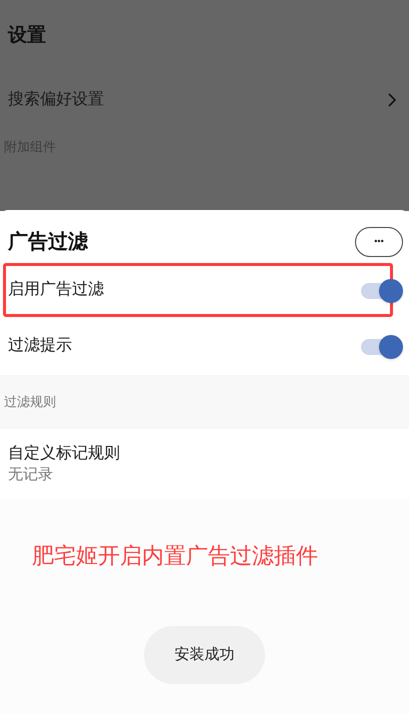 This screenshot has width=409, height=714. I want to click on sheet-title: 广告过滤, so click(48, 242).